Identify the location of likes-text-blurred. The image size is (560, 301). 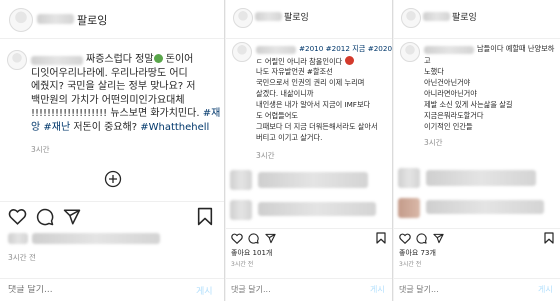
(96, 238).